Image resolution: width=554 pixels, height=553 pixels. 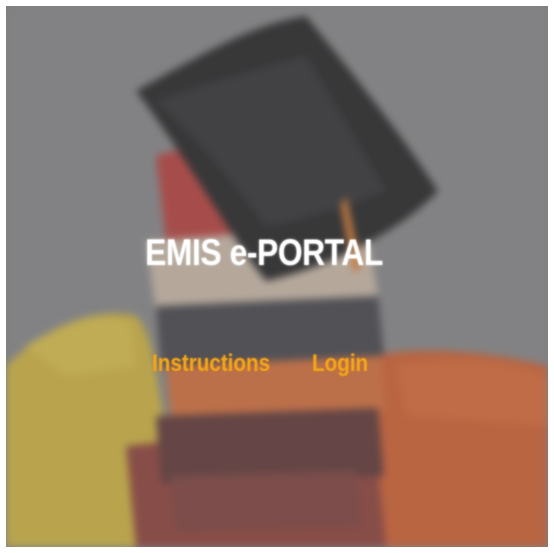 I want to click on login-link: Login, so click(x=340, y=364).